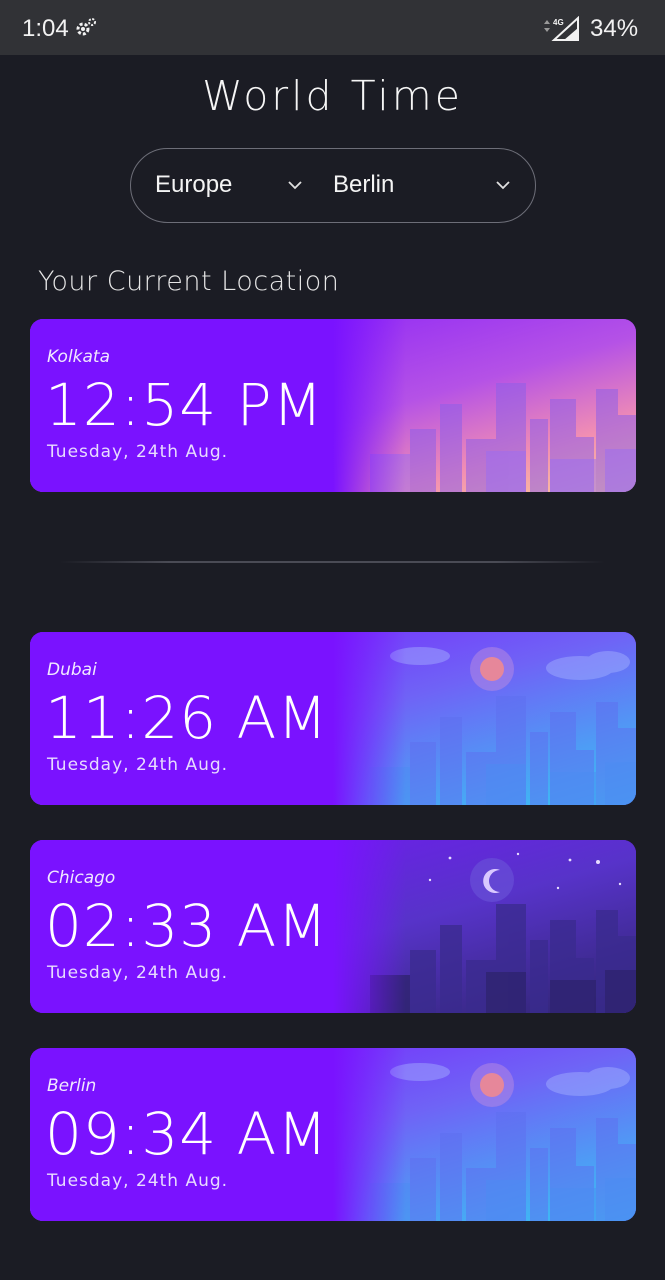  Describe the element at coordinates (86, 27) in the screenshot. I see `settings-gear-icon` at that location.